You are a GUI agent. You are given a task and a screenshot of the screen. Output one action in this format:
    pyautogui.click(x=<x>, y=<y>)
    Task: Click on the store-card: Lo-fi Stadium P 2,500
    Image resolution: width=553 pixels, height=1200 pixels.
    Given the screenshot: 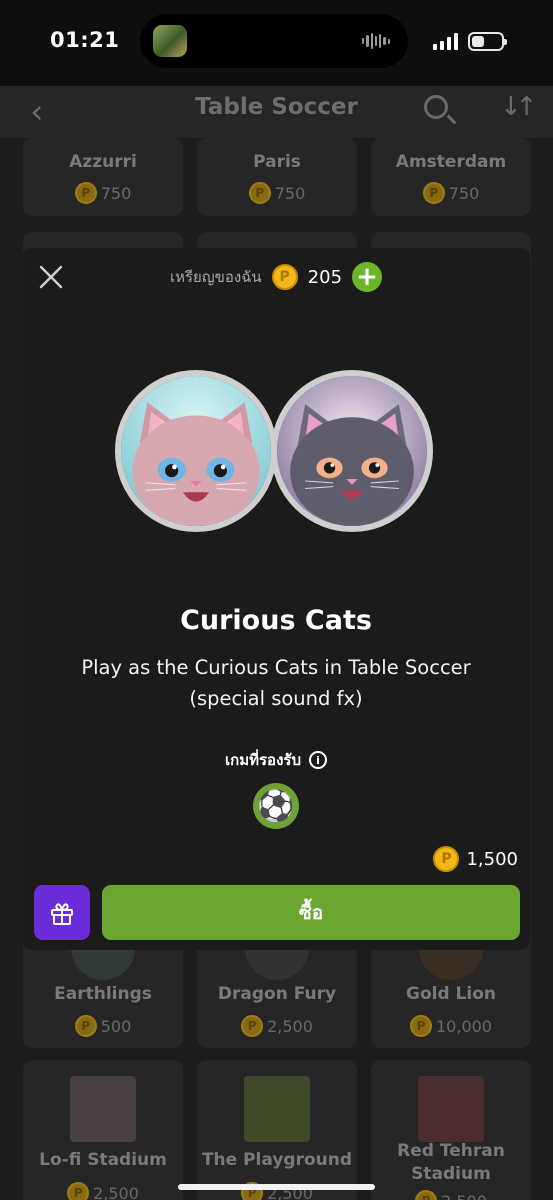 What is the action you would take?
    pyautogui.click(x=103, y=1130)
    